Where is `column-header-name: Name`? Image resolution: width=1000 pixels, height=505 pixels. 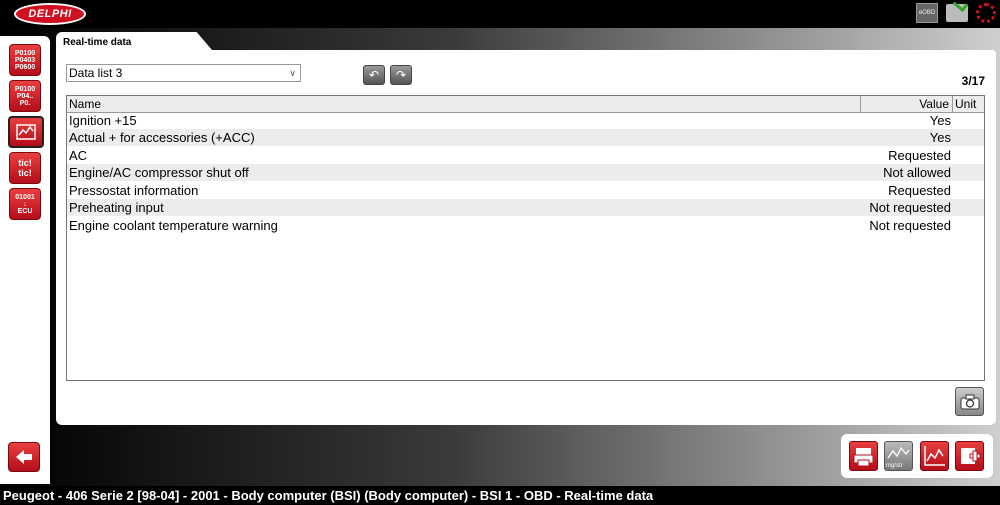 column-header-name: Name is located at coordinates (464, 104).